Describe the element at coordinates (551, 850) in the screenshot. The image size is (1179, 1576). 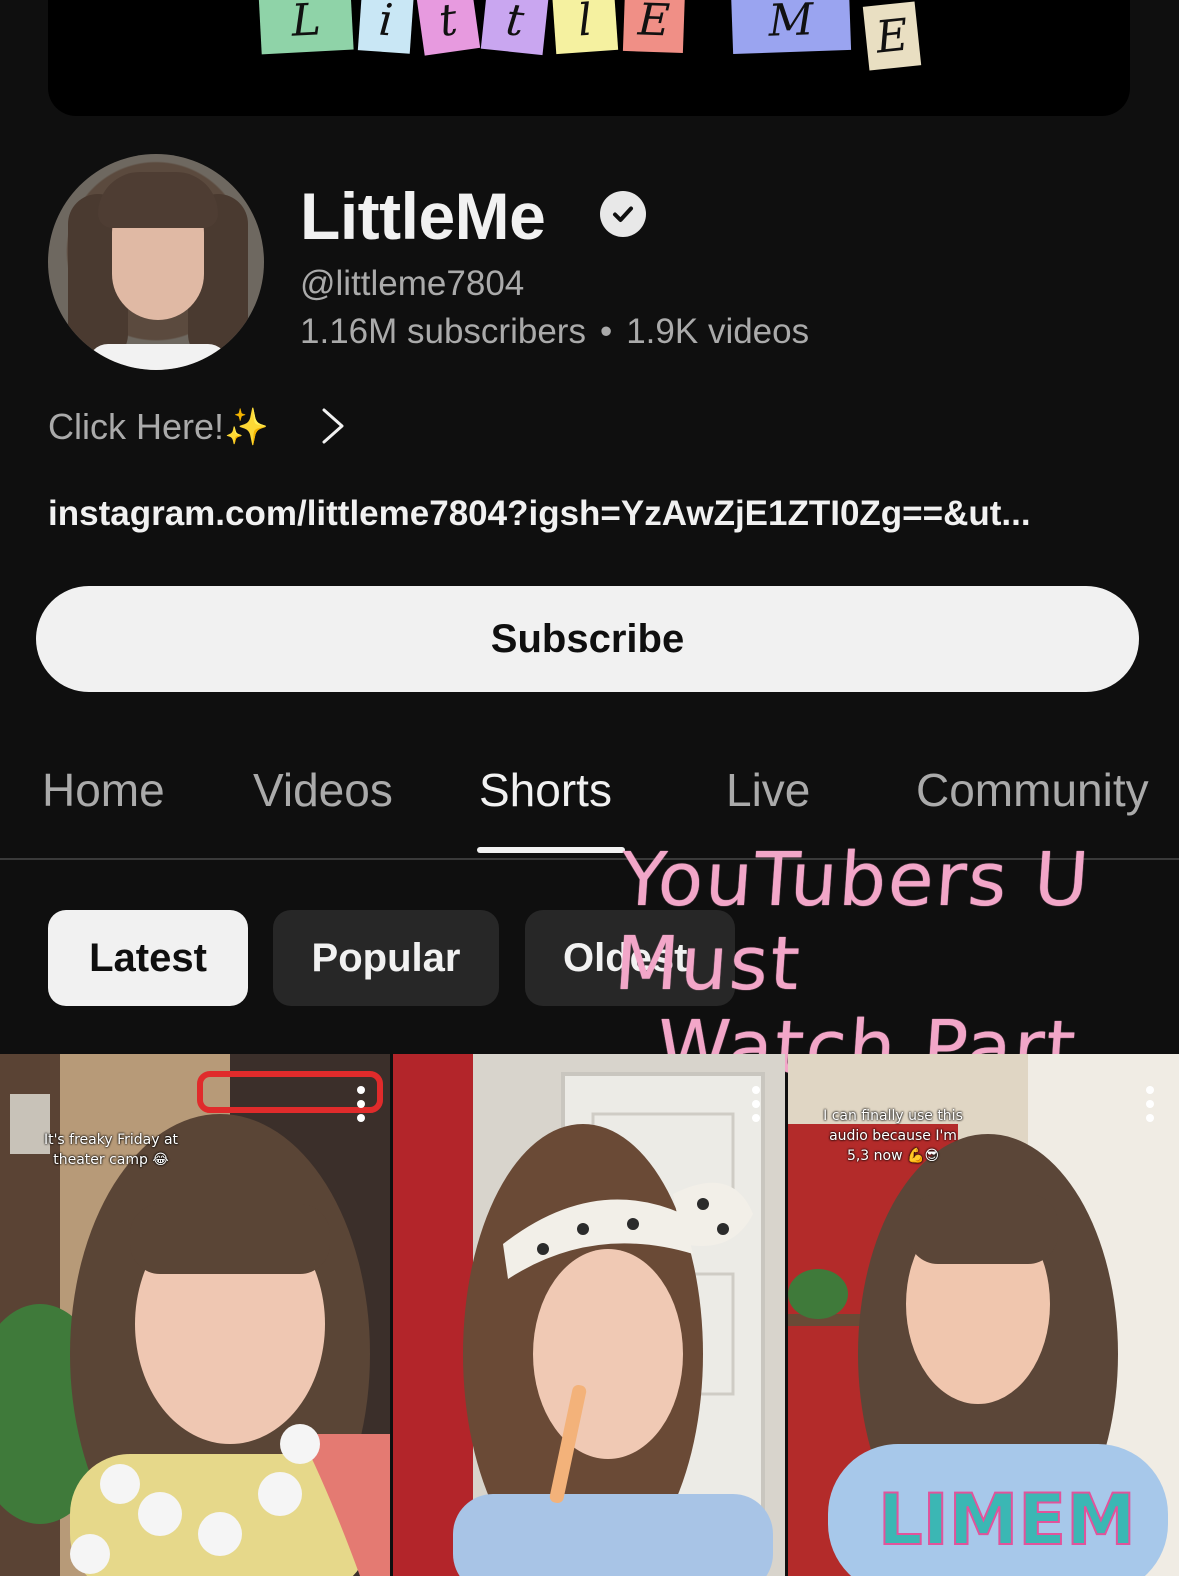
I see `active-tab-indicator` at that location.